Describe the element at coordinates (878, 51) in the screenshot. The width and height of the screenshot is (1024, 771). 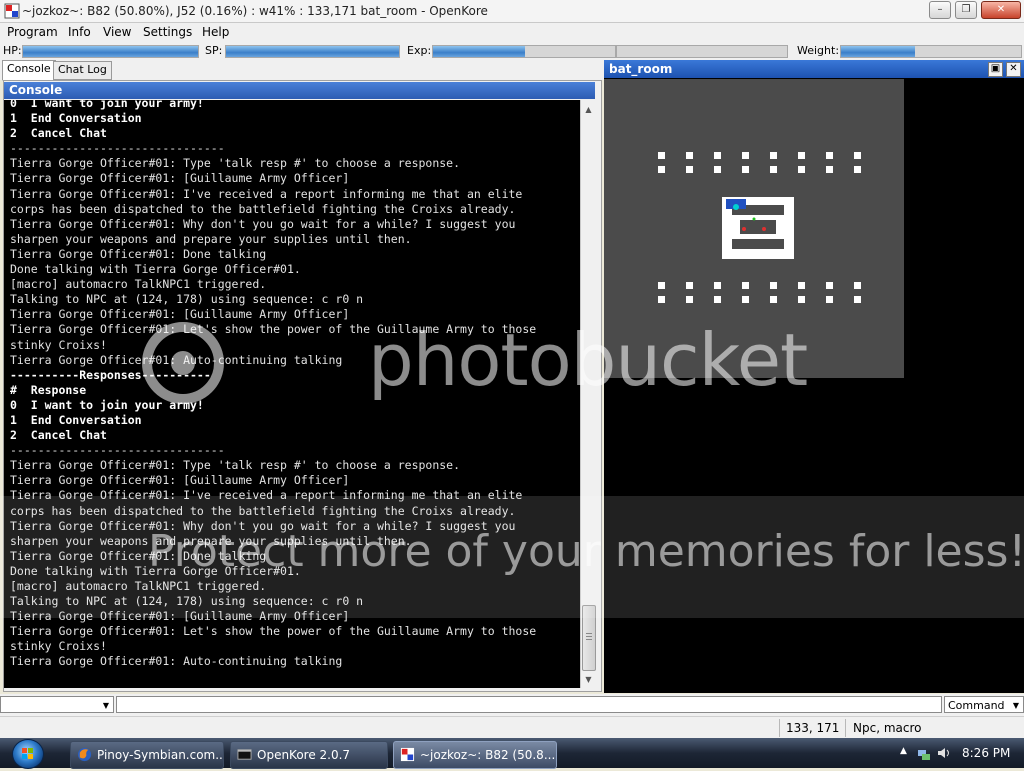
I see `weight-bar-fill` at that location.